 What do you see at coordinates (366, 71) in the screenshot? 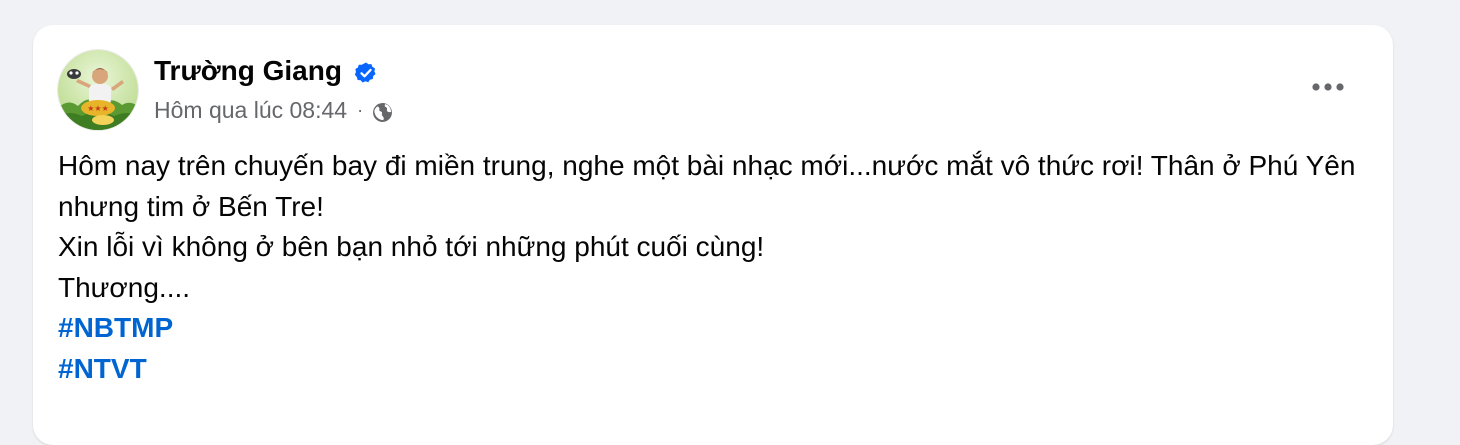
I see `verified-badge-icon` at bounding box center [366, 71].